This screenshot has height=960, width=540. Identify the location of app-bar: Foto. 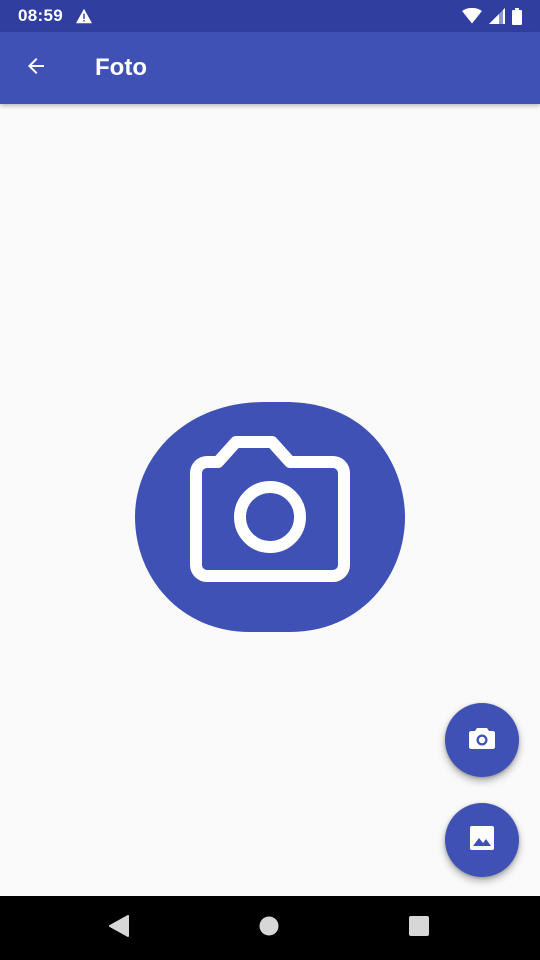
(270, 68).